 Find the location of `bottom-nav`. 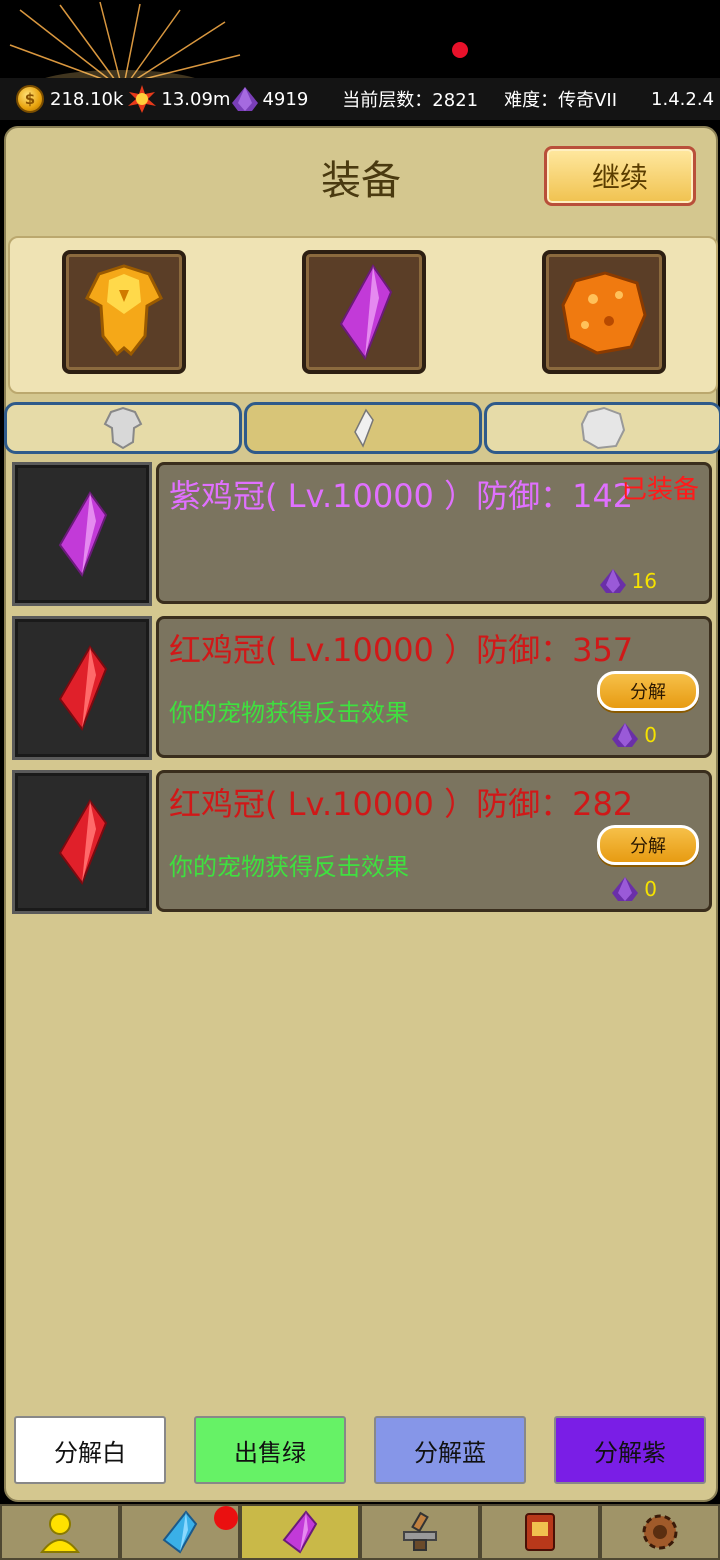

bottom-nav is located at coordinates (360, 1532).